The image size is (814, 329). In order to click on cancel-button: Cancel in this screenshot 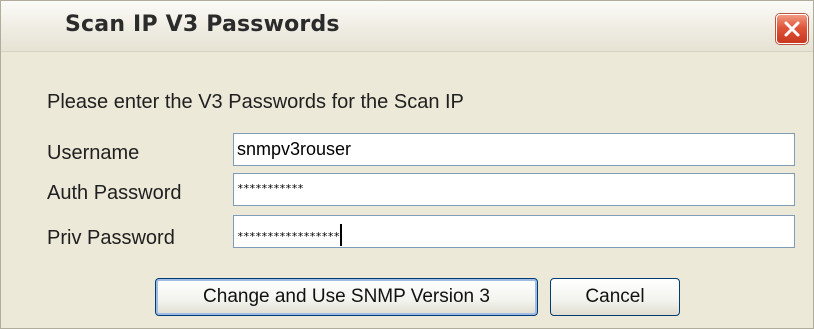, I will do `click(615, 297)`.